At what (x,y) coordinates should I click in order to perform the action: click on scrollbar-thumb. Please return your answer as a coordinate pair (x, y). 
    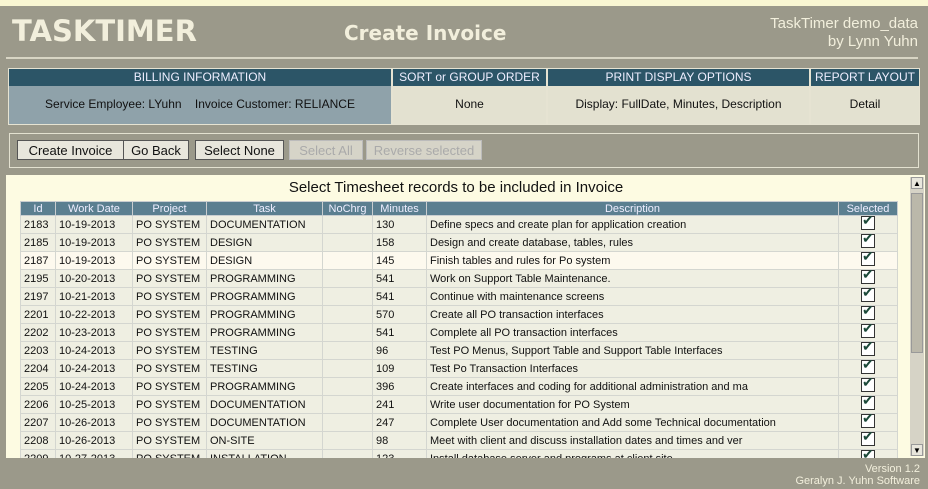
    Looking at the image, I should click on (917, 273).